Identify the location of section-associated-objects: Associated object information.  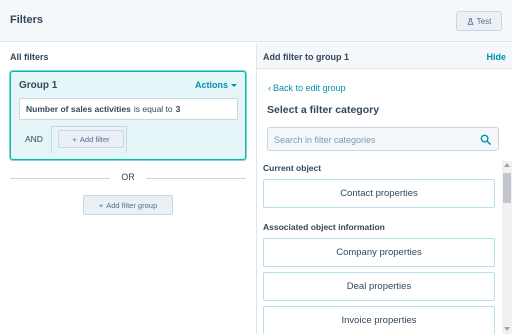
(324, 227).